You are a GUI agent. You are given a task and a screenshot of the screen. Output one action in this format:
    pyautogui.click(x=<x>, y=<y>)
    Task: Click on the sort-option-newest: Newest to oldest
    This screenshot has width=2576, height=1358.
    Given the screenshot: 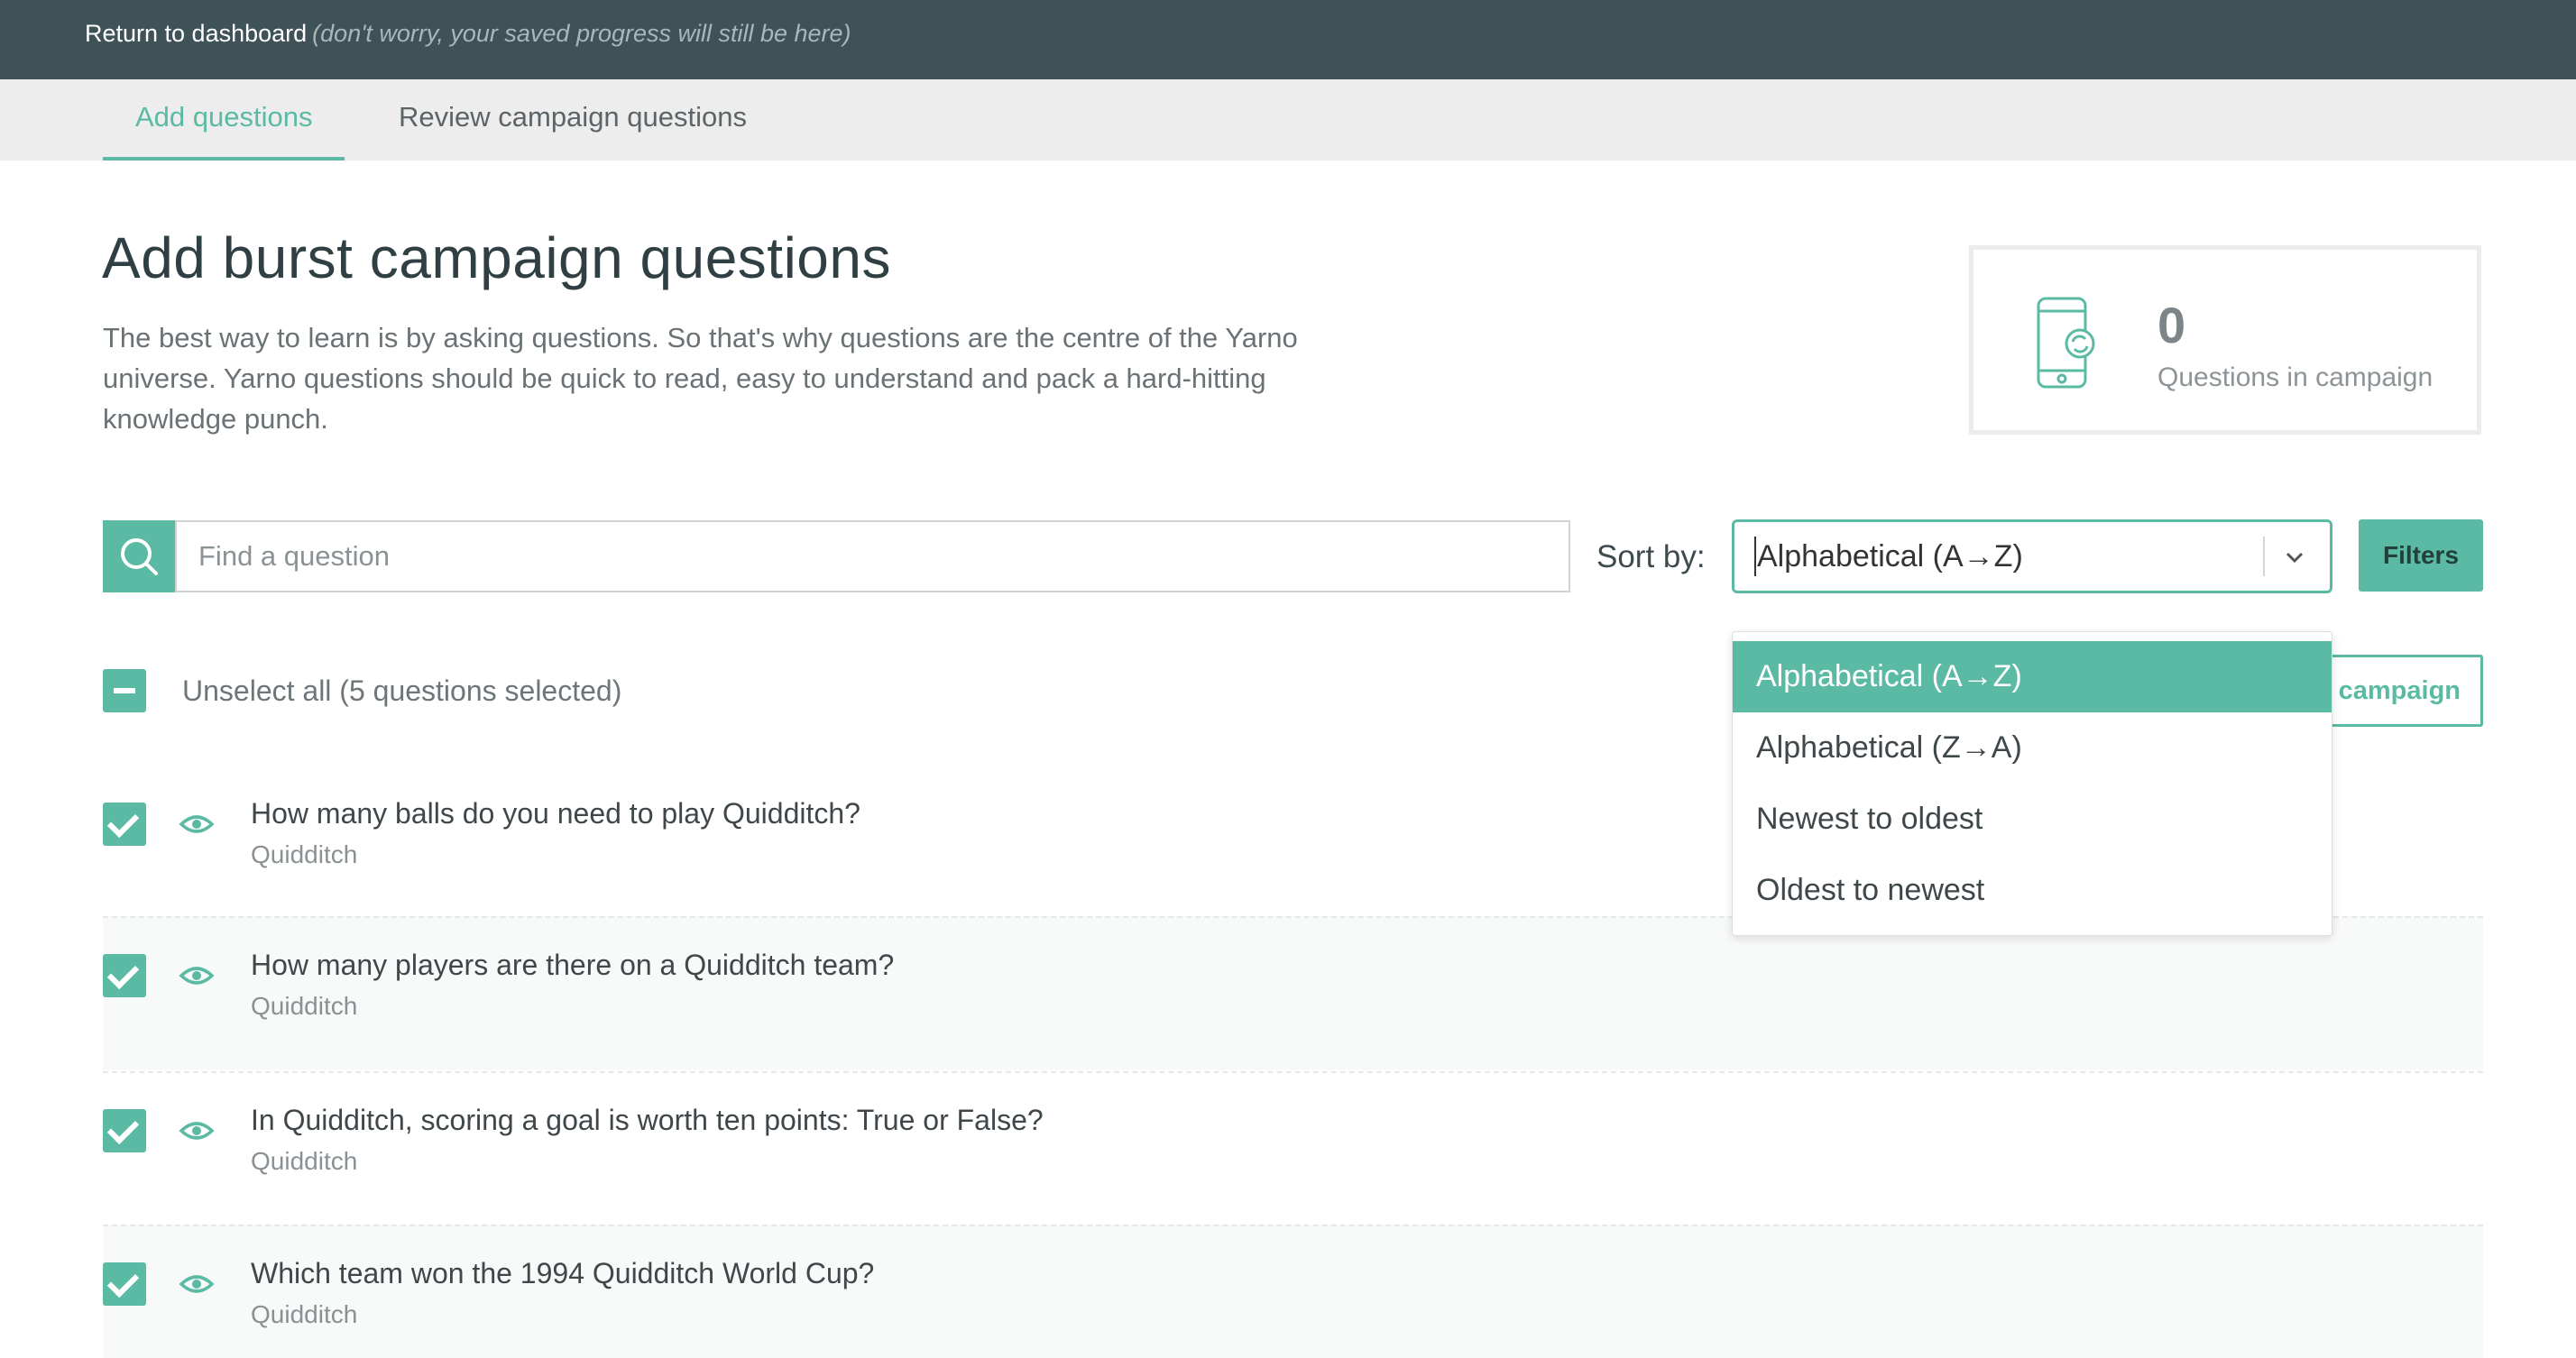 What is the action you would take?
    pyautogui.click(x=2033, y=819)
    